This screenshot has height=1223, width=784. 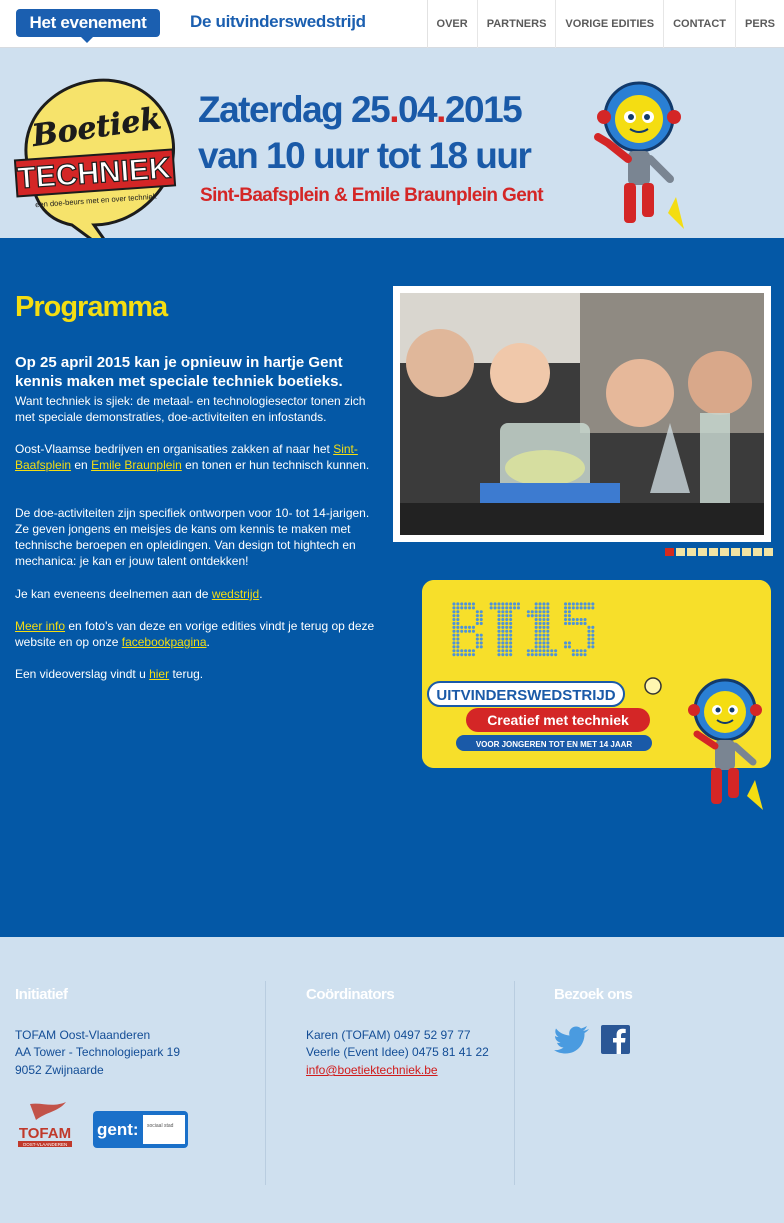 What do you see at coordinates (372, 1070) in the screenshot?
I see `footer-email-link: info@boetiektechniek.be` at bounding box center [372, 1070].